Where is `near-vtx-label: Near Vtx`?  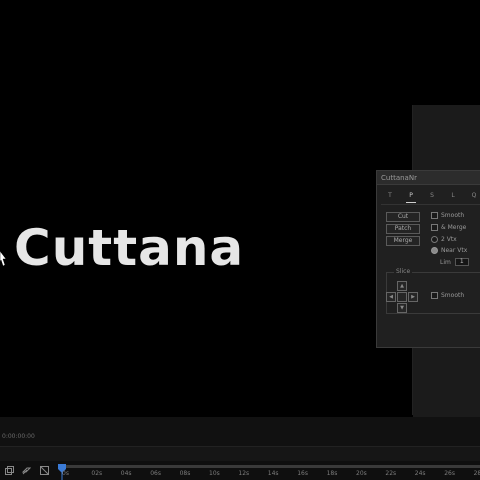
near-vtx-label: Near Vtx is located at coordinates (454, 250).